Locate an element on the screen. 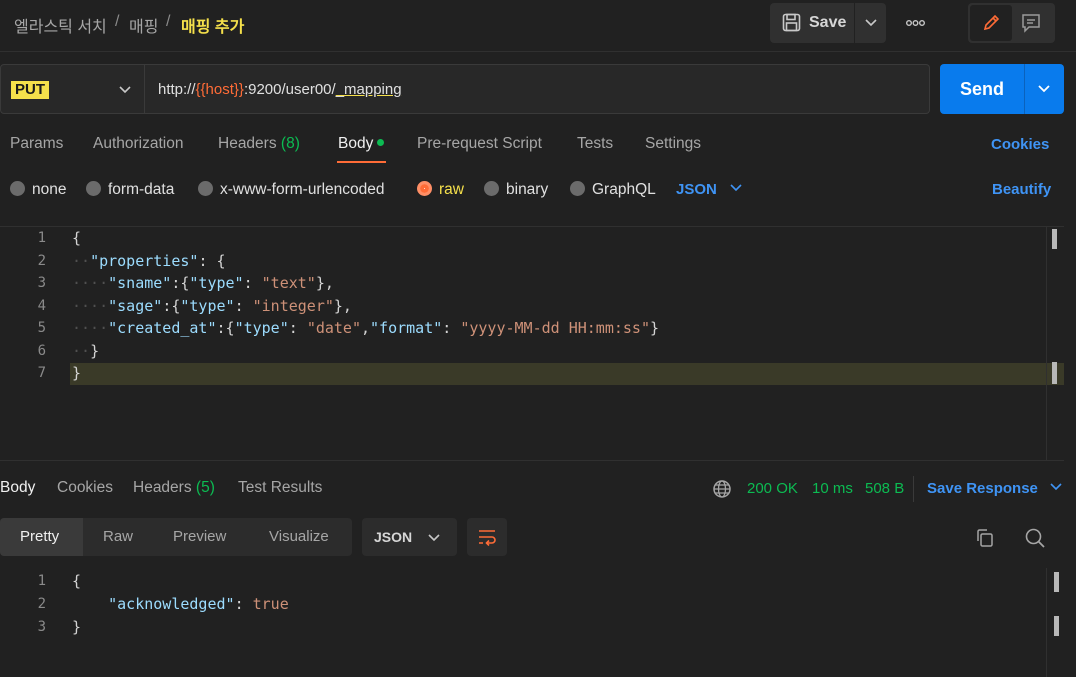  tab-tests: Tests is located at coordinates (595, 144).